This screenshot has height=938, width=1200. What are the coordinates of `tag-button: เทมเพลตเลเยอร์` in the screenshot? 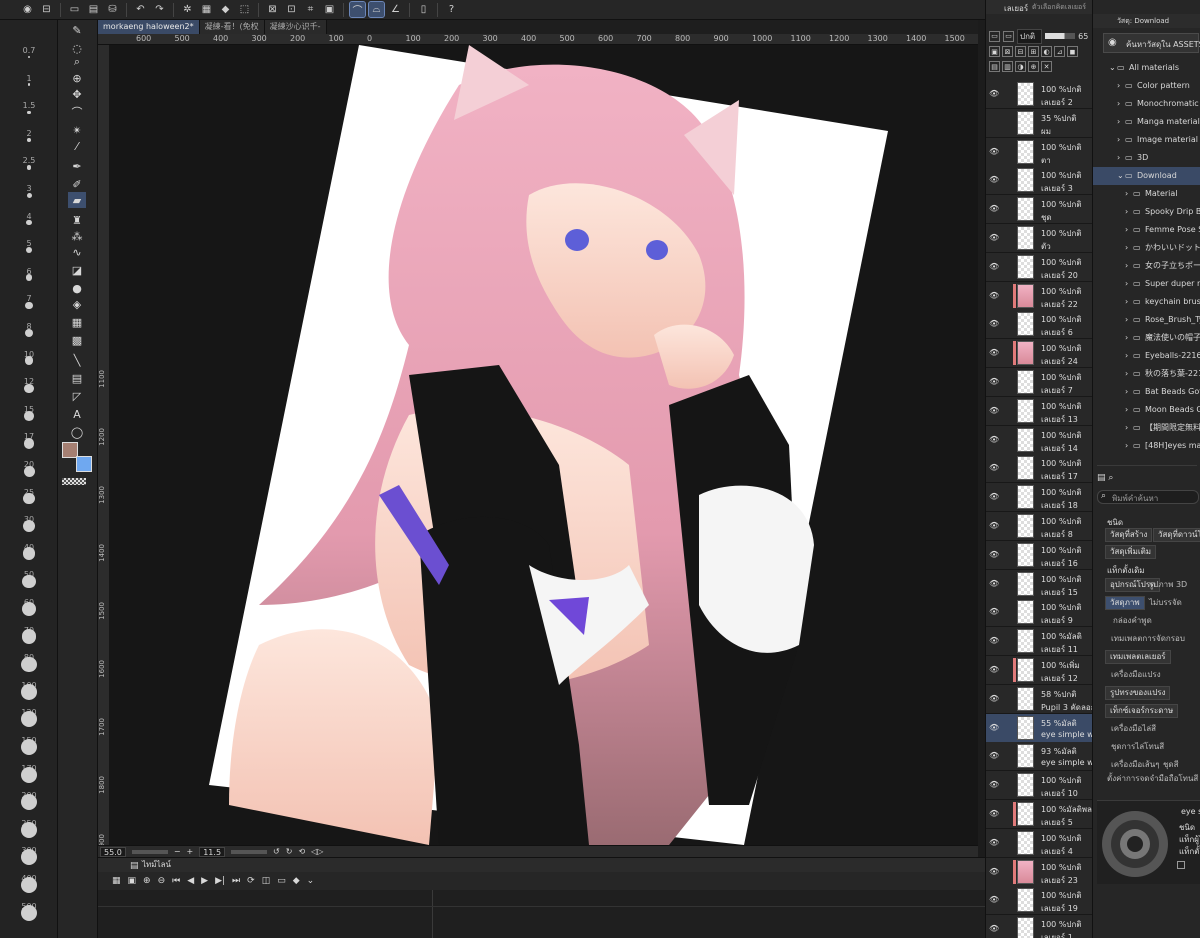 It's located at (1138, 657).